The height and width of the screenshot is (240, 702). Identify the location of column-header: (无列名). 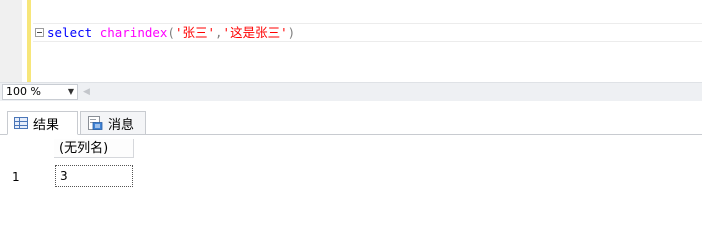
(94, 148).